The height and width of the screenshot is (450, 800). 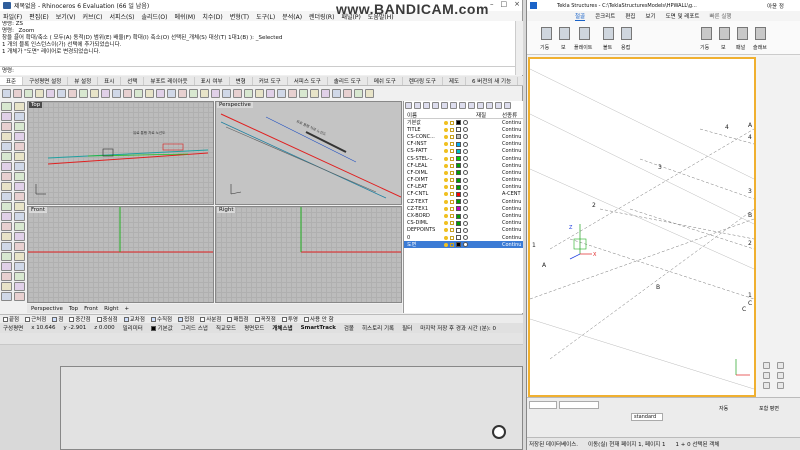 I want to click on menu-curve: 커브(C), so click(x=93, y=16).